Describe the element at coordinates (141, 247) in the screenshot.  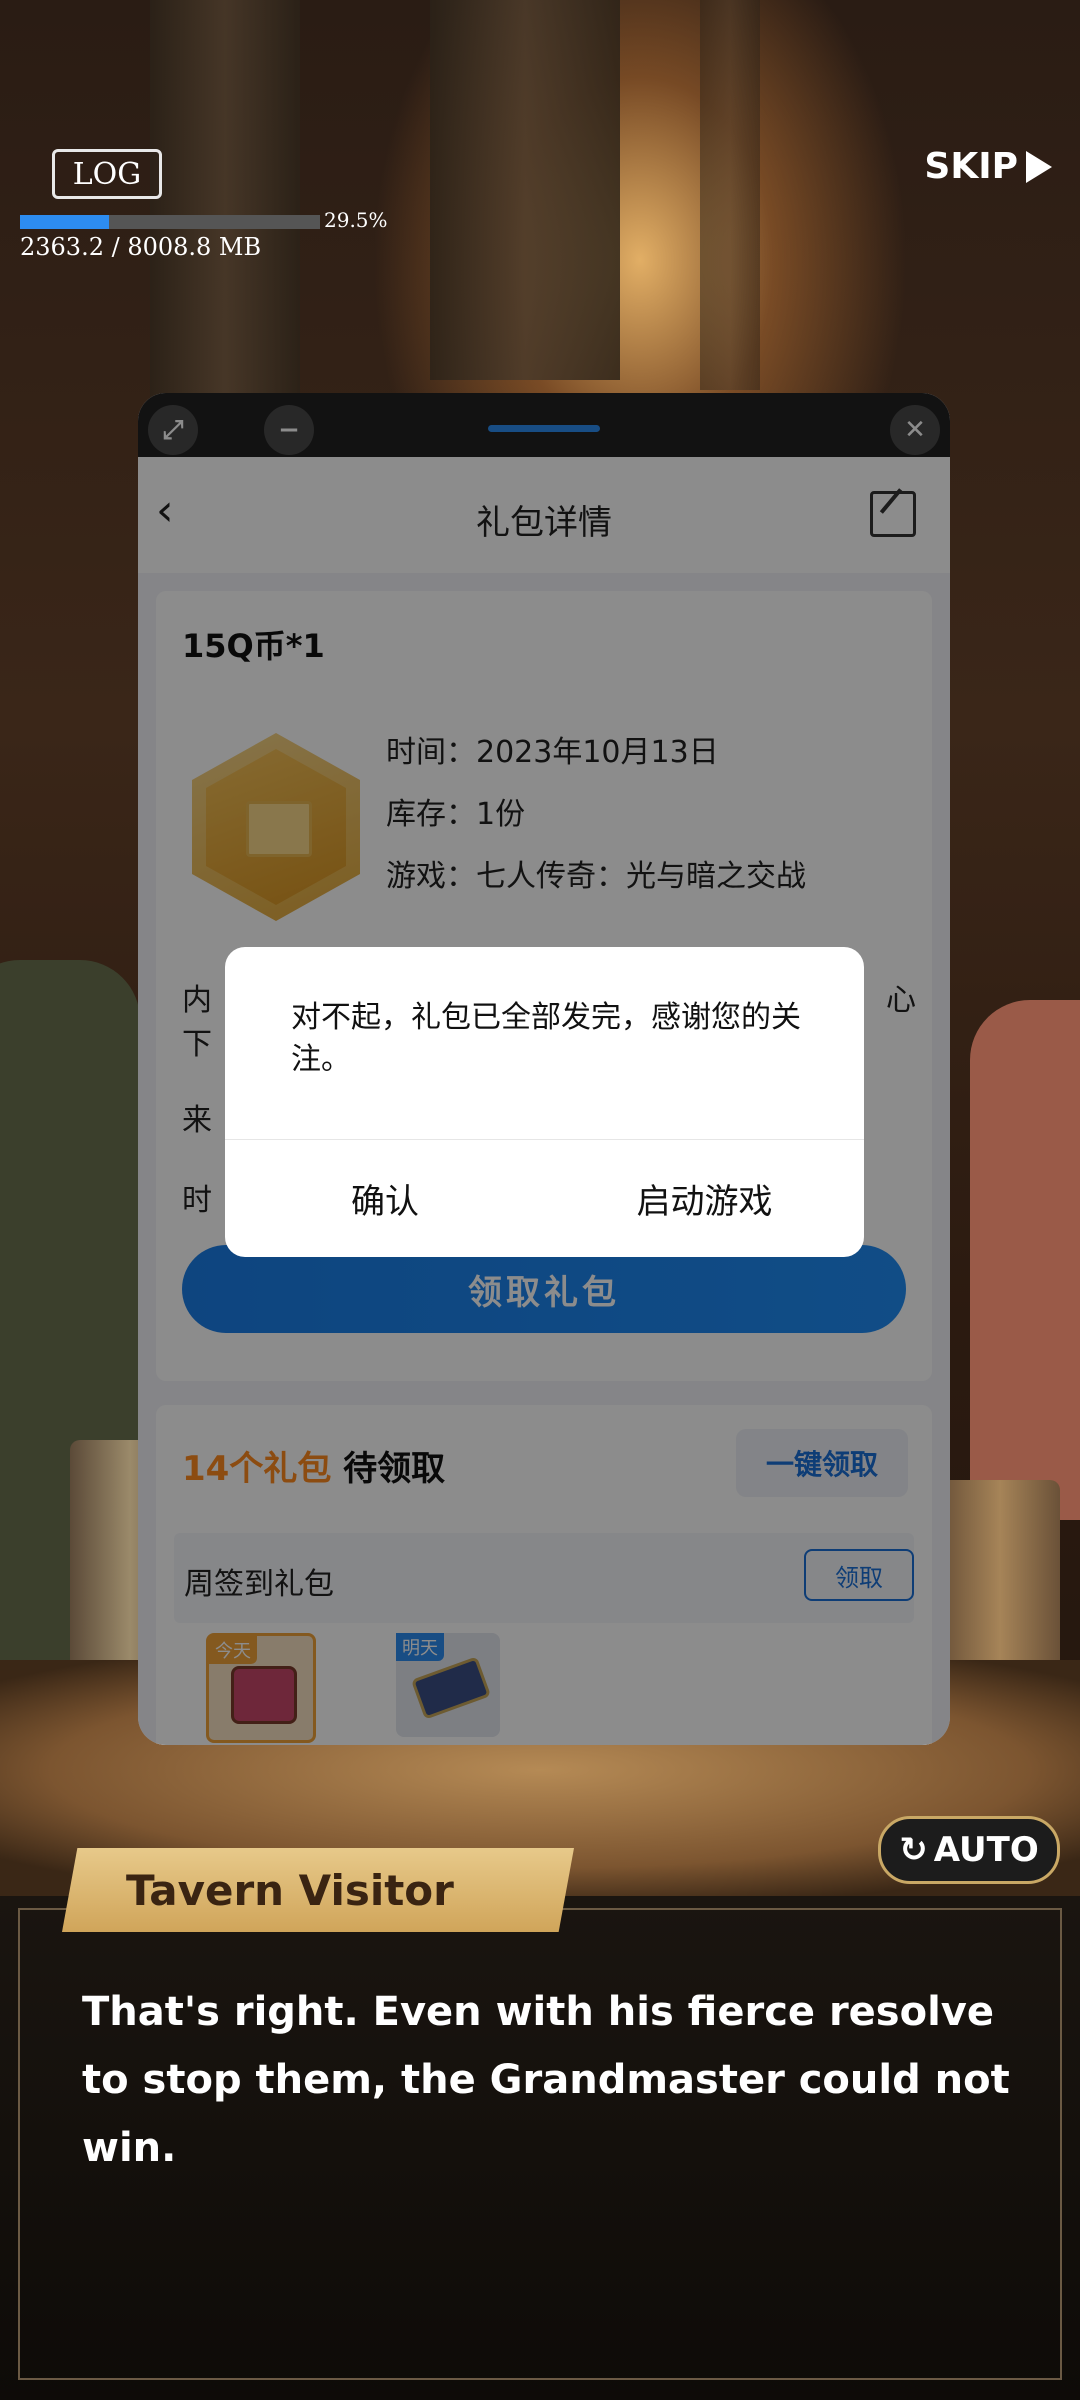
I see `memory-usage: 2363.2 / 8008.8 MB` at that location.